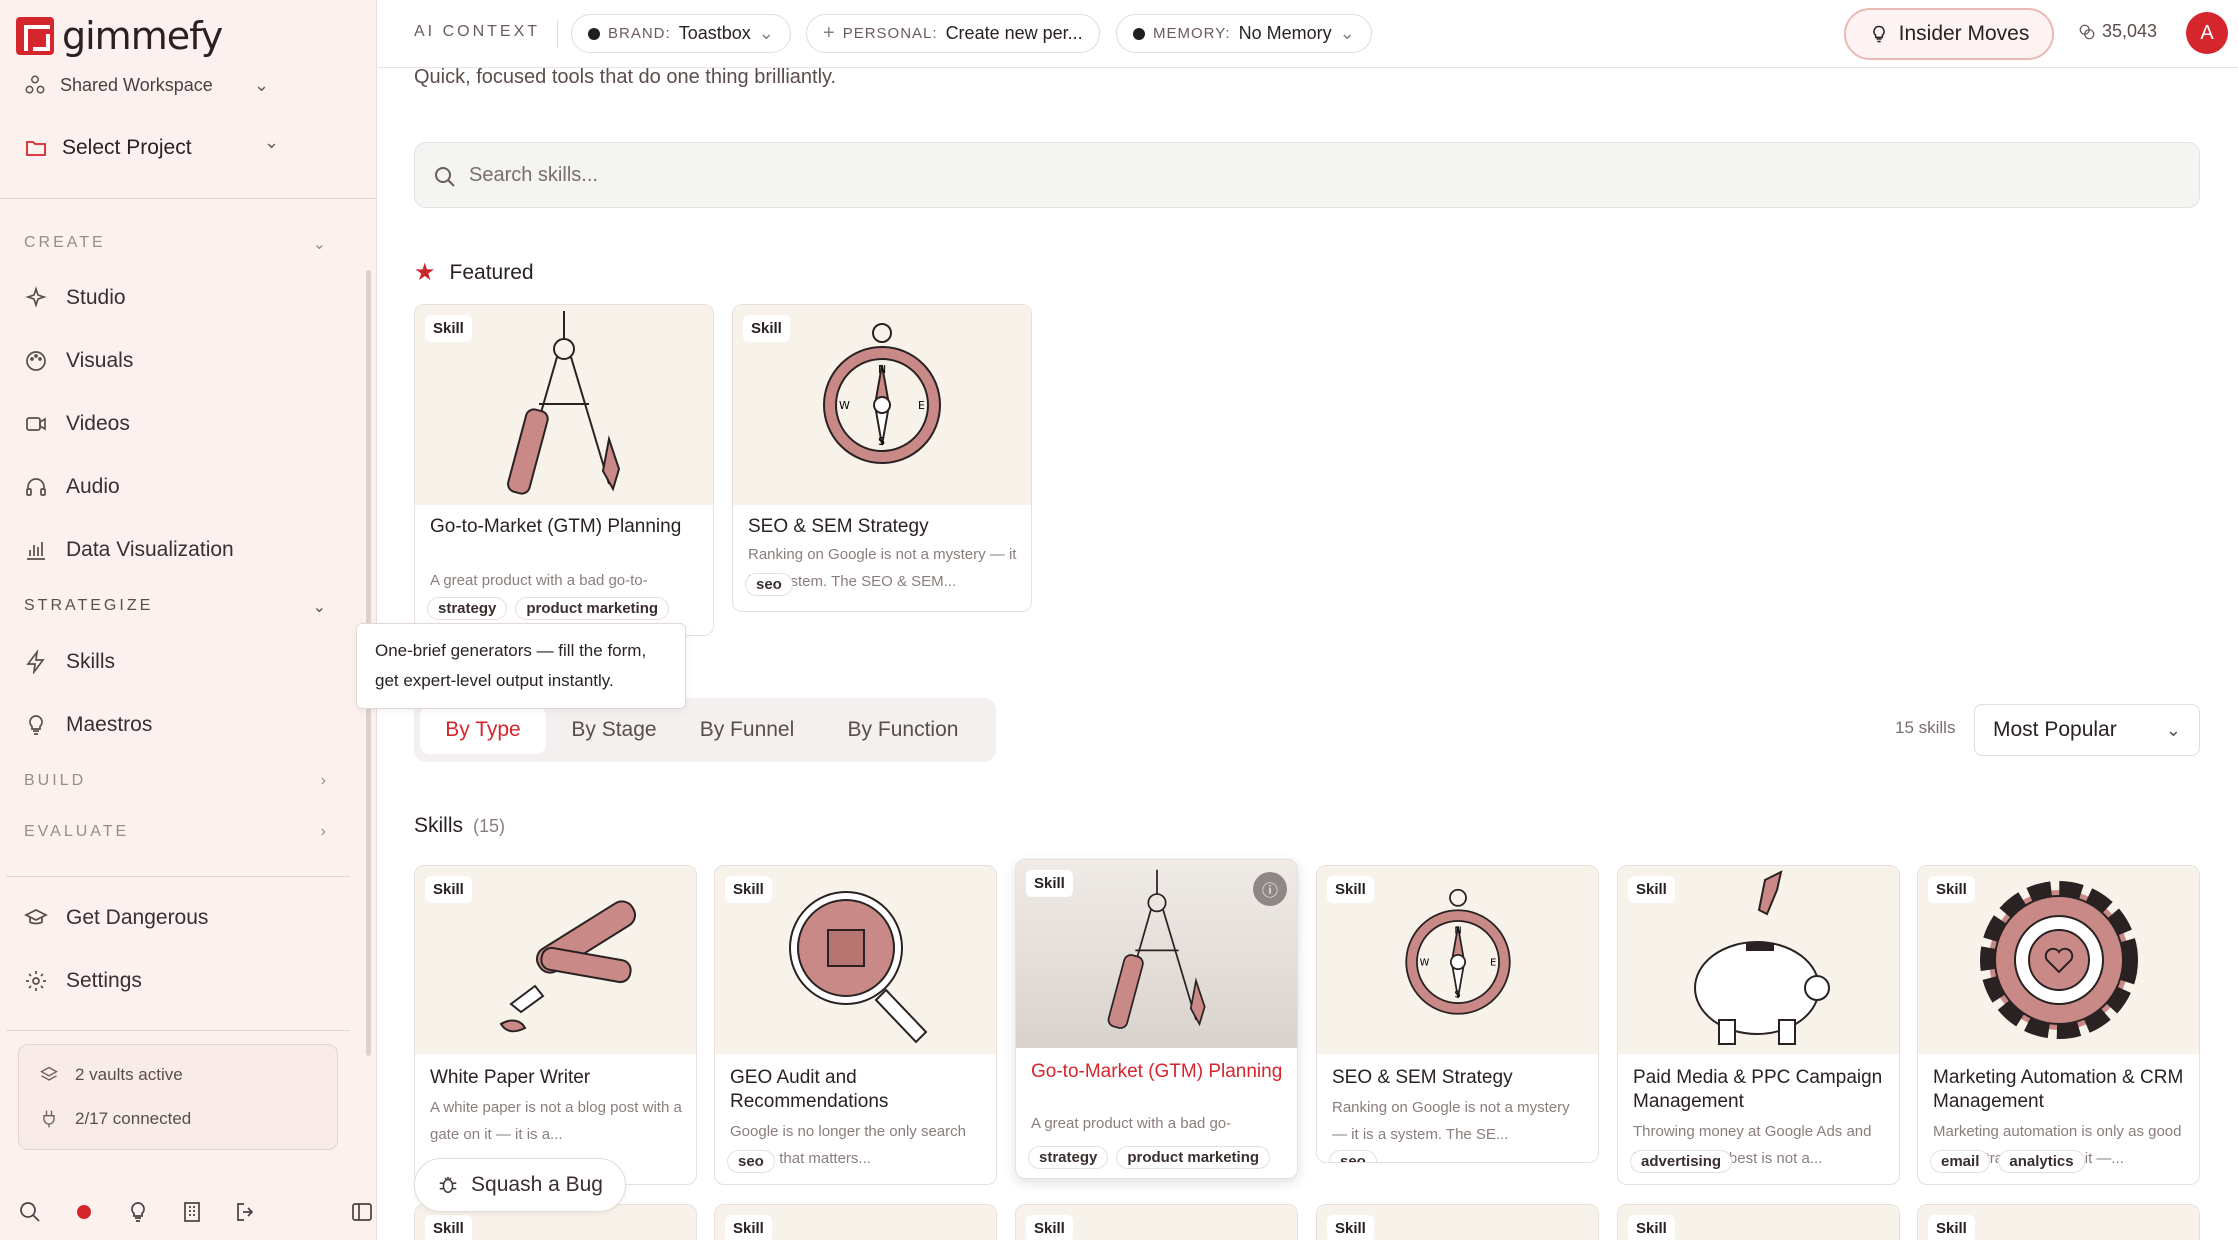 This screenshot has width=2238, height=1240. Describe the element at coordinates (1156, 954) in the screenshot. I see `card-illustration: Skill ⓘ` at that location.